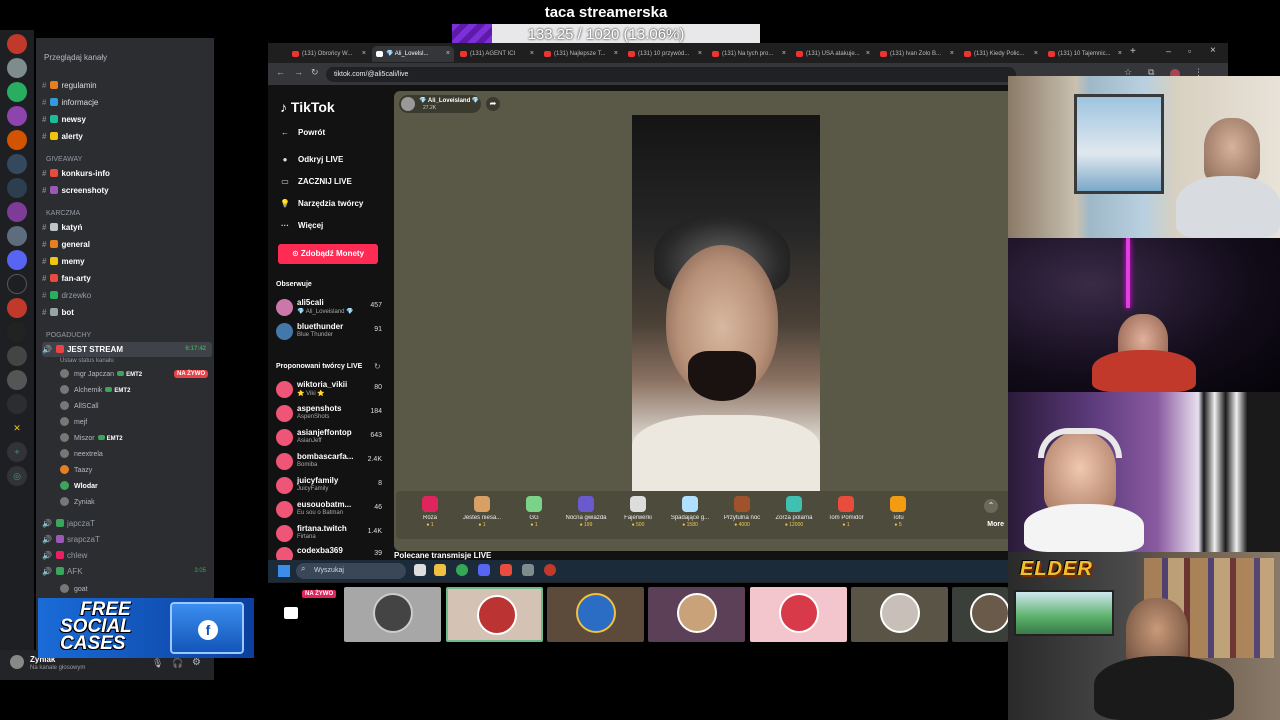 The image size is (1280, 720). What do you see at coordinates (101, 375) in the screenshot?
I see `voice-user: mgr Japczan EMT2` at bounding box center [101, 375].